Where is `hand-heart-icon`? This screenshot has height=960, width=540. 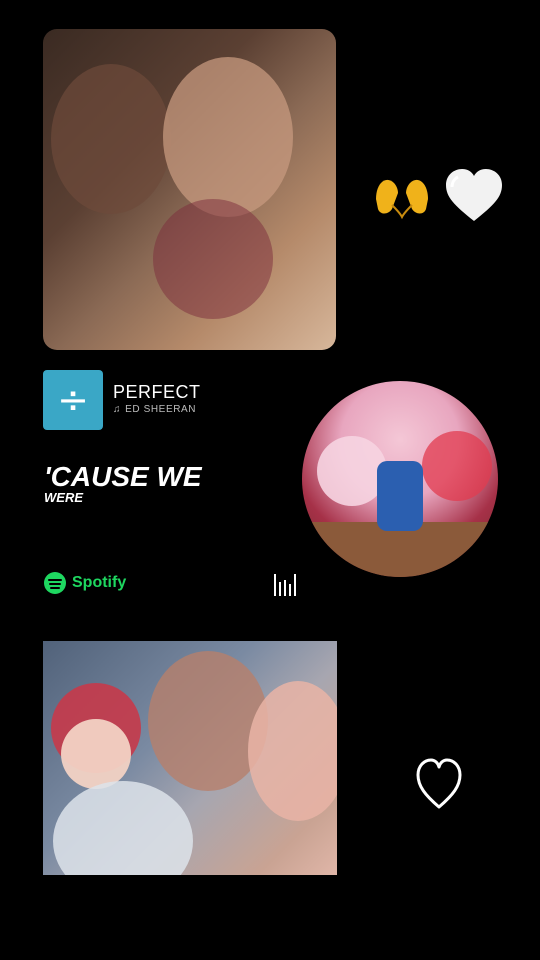 hand-heart-icon is located at coordinates (402, 195).